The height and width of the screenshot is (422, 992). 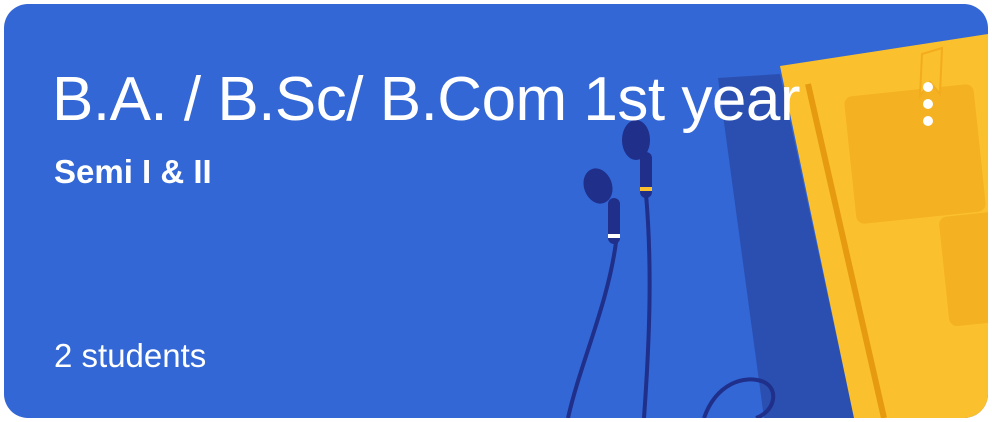 What do you see at coordinates (592, 329) in the screenshot?
I see `earphone-cord-left` at bounding box center [592, 329].